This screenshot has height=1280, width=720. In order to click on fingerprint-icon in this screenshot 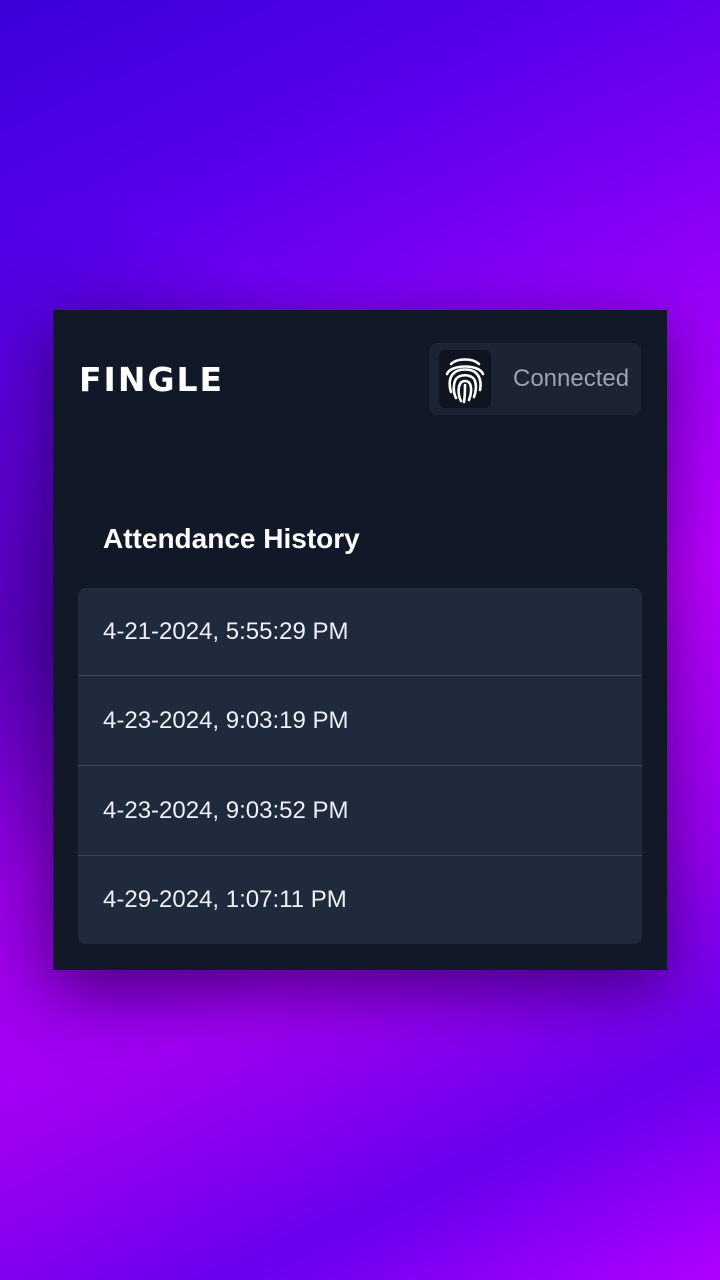, I will do `click(465, 379)`.